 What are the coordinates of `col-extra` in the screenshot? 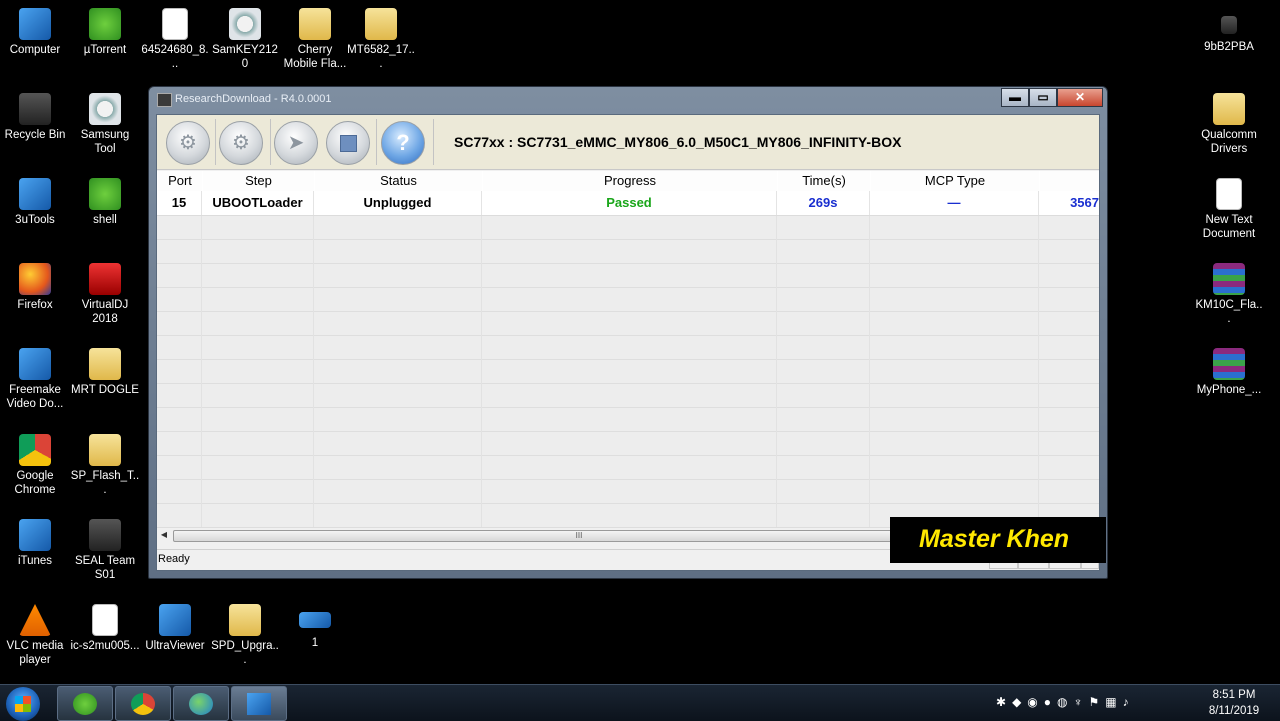 It's located at (1069, 181).